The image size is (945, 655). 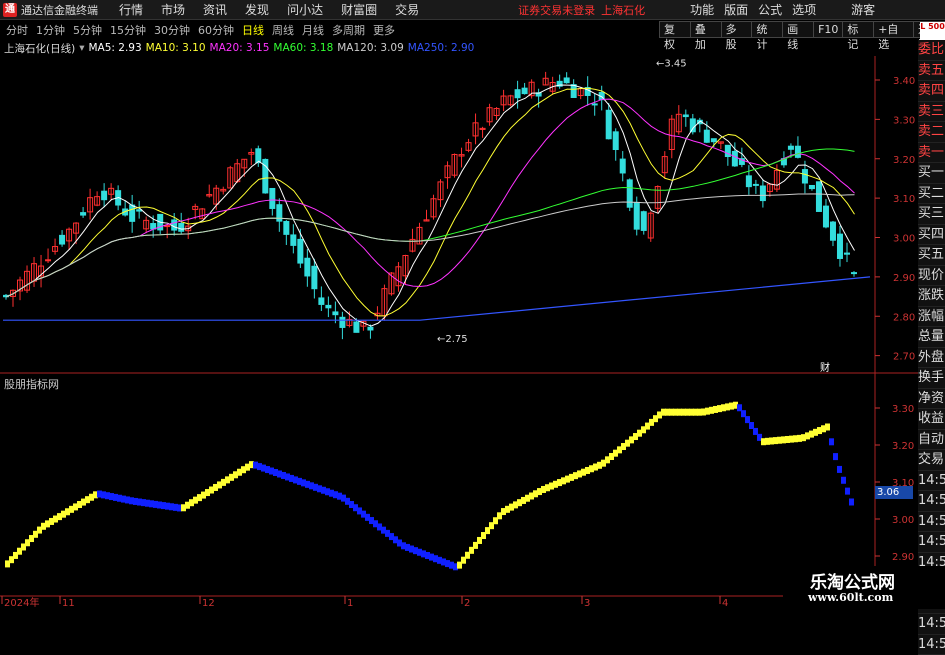 I want to click on chevron-down-icon: ▾, so click(x=81, y=48).